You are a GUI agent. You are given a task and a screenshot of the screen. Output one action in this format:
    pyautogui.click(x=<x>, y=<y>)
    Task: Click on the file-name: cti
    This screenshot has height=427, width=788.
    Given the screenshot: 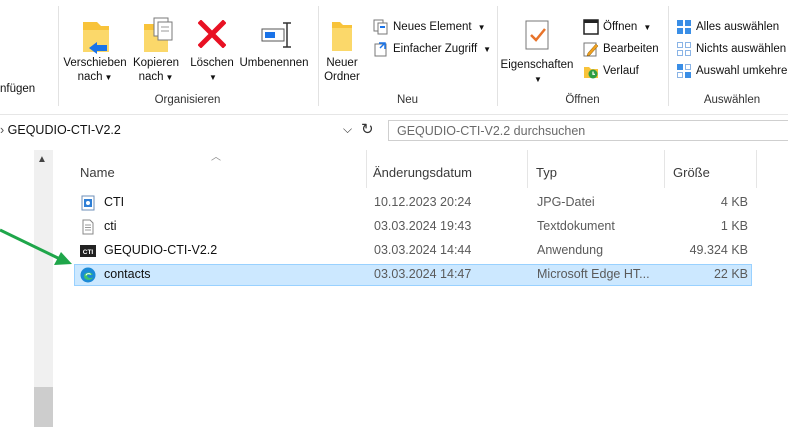 What is the action you would take?
    pyautogui.click(x=110, y=226)
    